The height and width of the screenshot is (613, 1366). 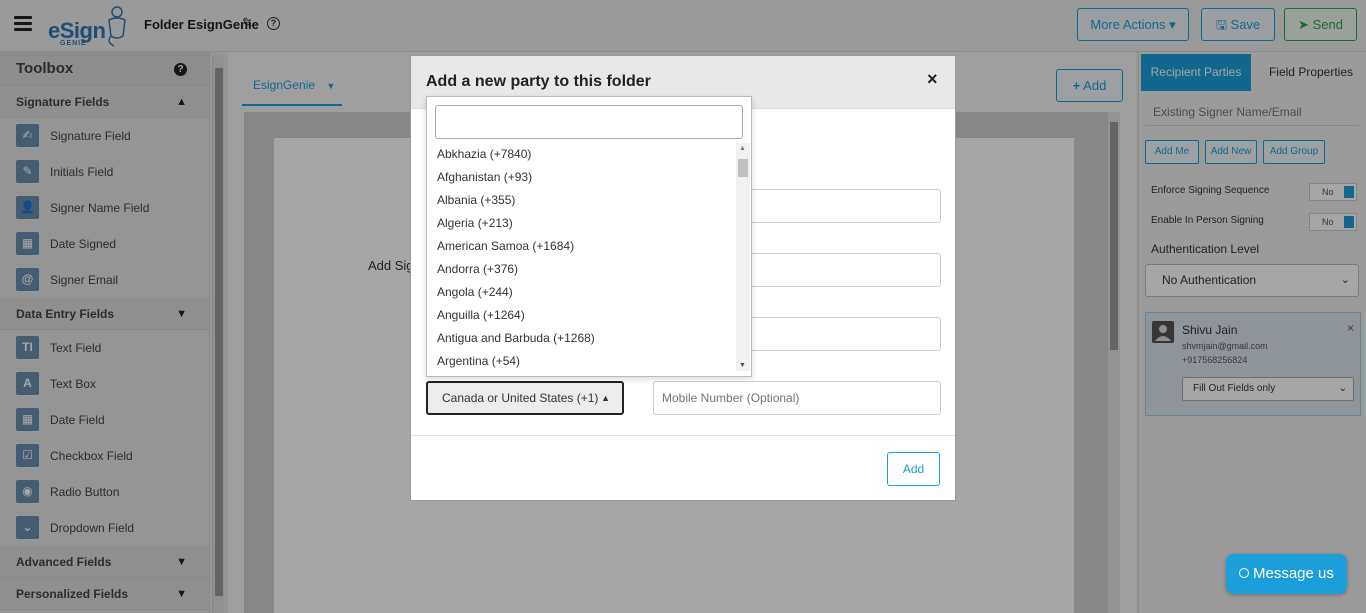 What do you see at coordinates (581, 338) in the screenshot?
I see `country-option: Antigua and Barbuda (+1268)` at bounding box center [581, 338].